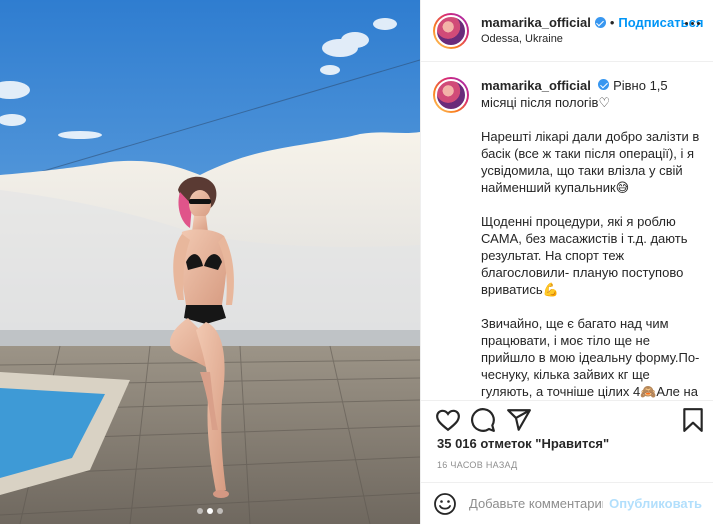 This screenshot has width=713, height=524. I want to click on post-timestamp: 16 часов назад, so click(477, 465).